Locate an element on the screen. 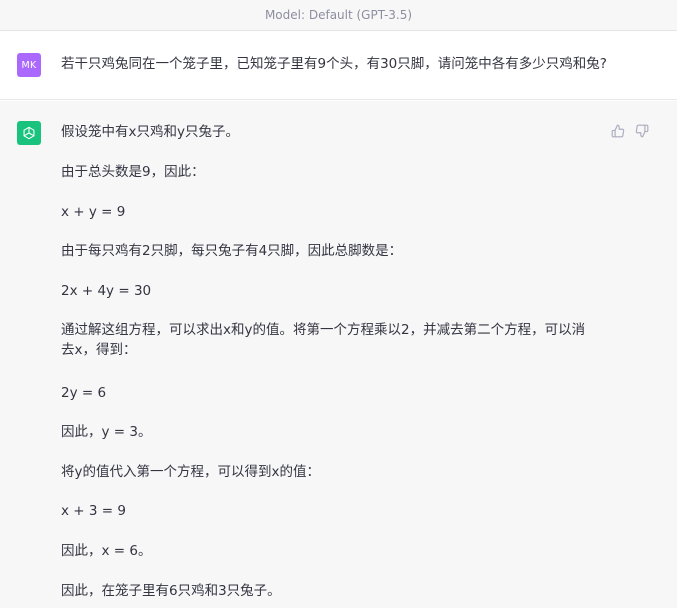 This screenshot has height=608, width=677. answer-paragraph: 由于总头数是9，因此： is located at coordinates (133, 172).